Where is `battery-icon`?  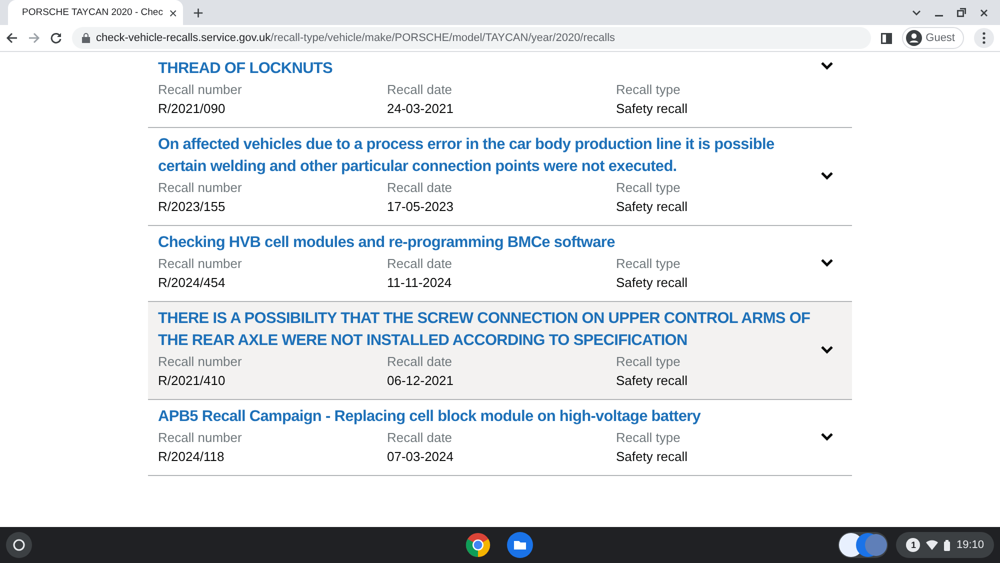
battery-icon is located at coordinates (947, 545).